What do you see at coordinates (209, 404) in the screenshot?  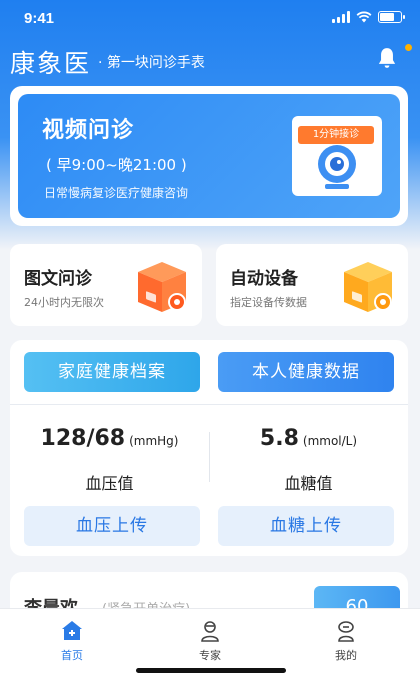 I see `divider` at bounding box center [209, 404].